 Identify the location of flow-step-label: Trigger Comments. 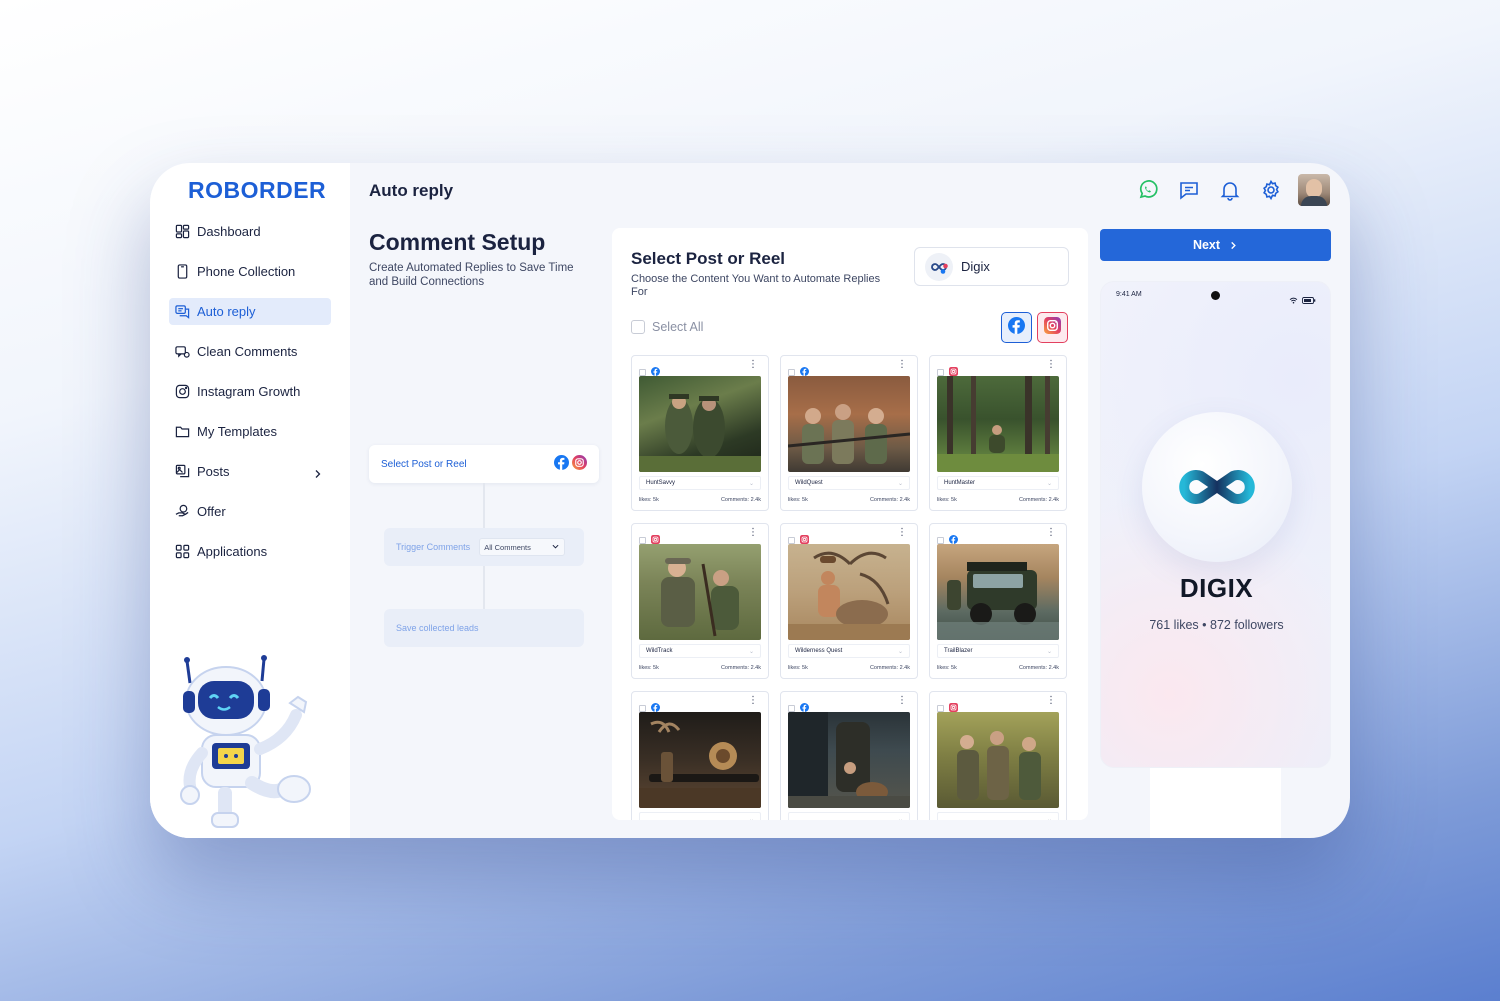
(433, 547).